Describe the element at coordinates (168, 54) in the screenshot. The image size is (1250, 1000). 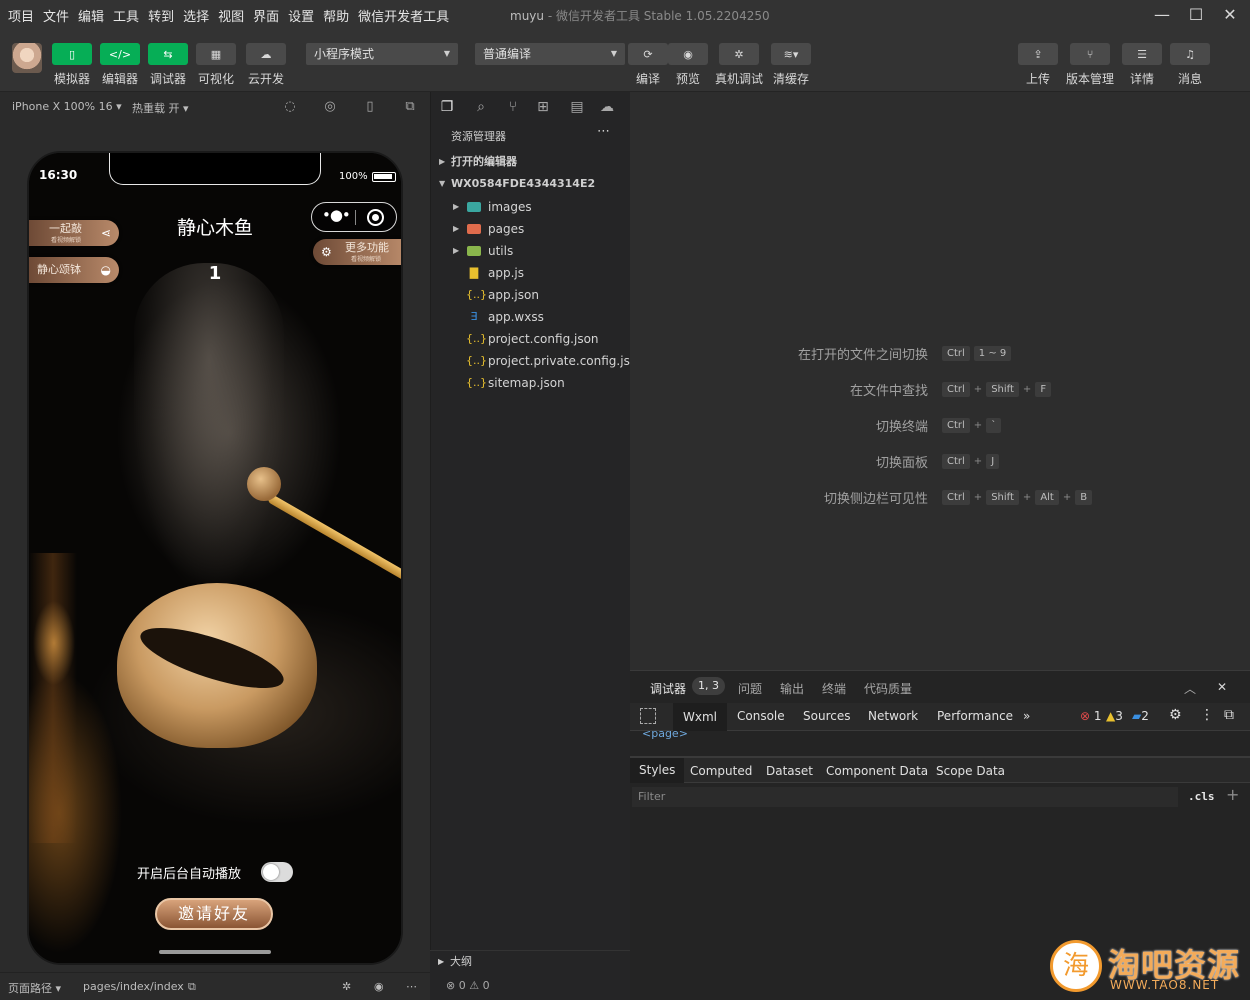
I see `debugger-button: ⇆` at that location.